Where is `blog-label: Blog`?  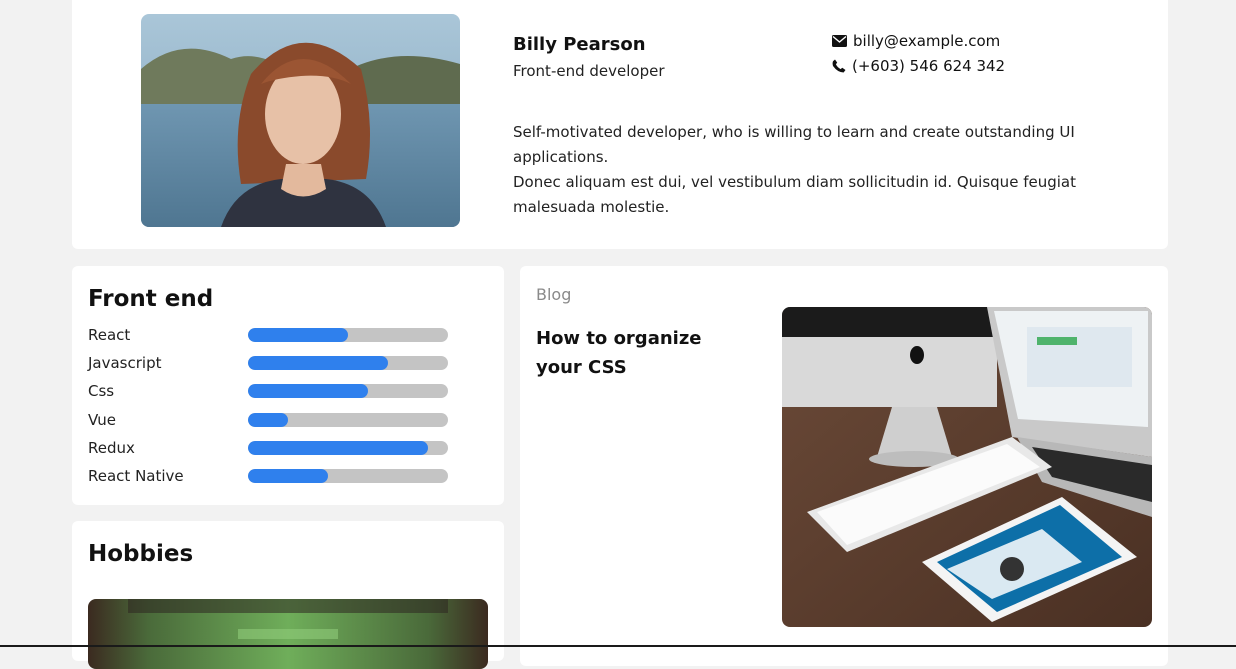 blog-label: Blog is located at coordinates (554, 294).